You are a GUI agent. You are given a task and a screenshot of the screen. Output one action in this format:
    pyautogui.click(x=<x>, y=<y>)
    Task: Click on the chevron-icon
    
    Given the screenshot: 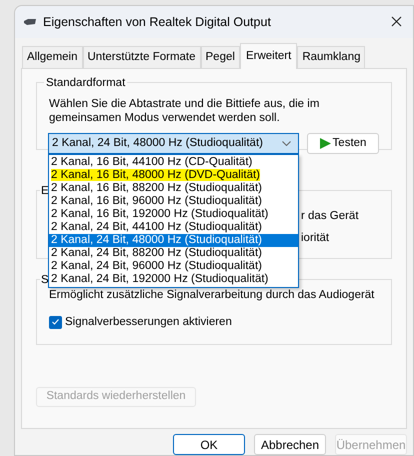 What is the action you would take?
    pyautogui.click(x=286, y=143)
    